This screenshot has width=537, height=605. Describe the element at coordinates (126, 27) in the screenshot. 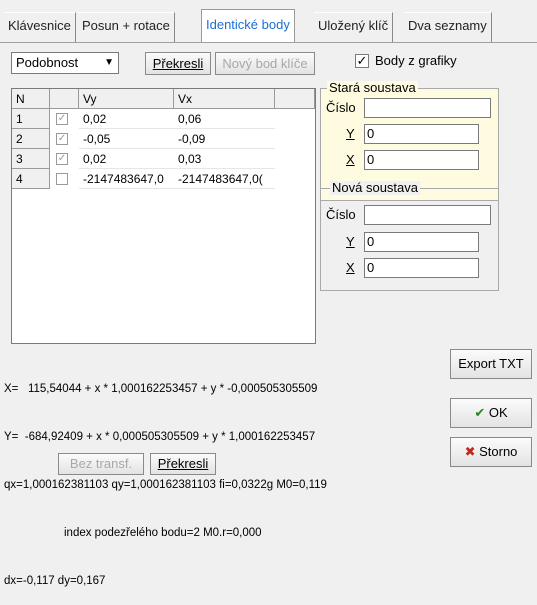

I see `tab-shift-rotation: Posun + rotace` at that location.